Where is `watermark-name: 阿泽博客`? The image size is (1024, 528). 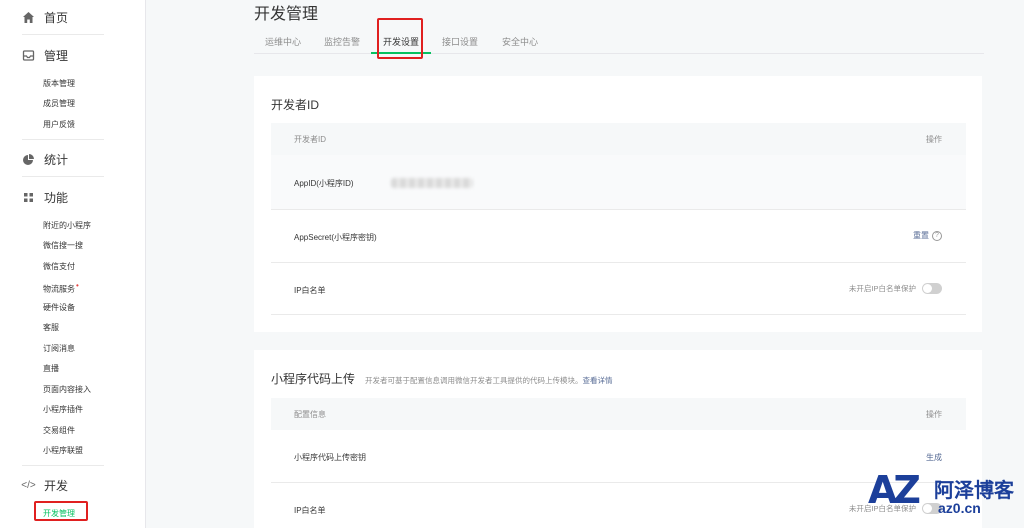 watermark-name: 阿泽博客 is located at coordinates (974, 491).